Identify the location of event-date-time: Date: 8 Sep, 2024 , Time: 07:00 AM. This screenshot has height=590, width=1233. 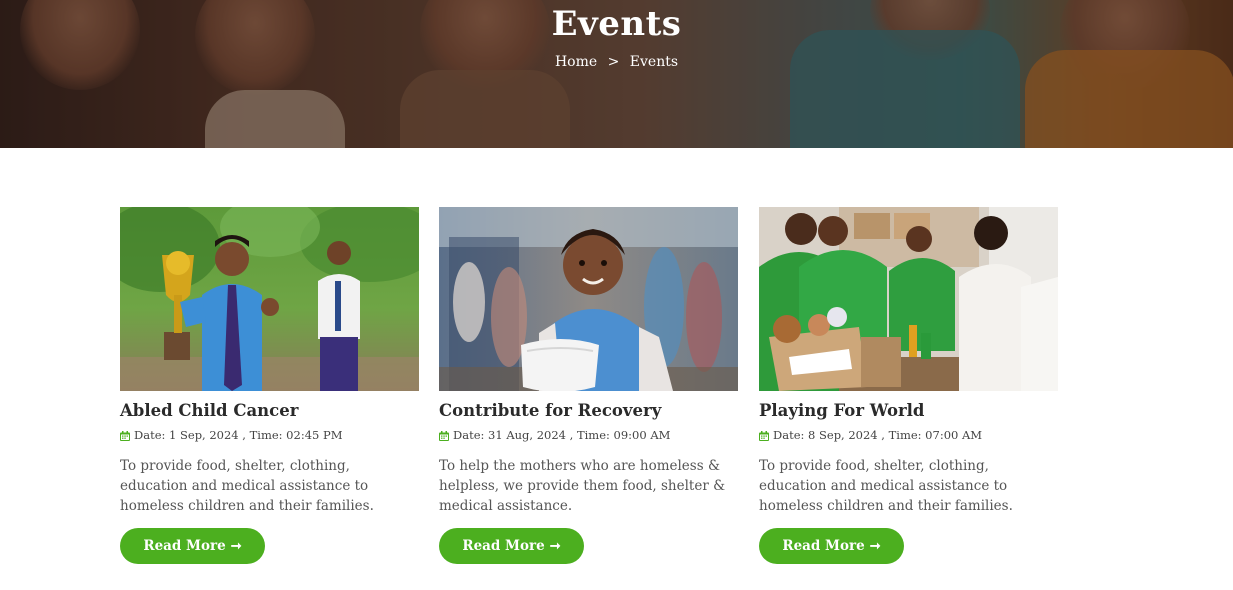
(878, 435).